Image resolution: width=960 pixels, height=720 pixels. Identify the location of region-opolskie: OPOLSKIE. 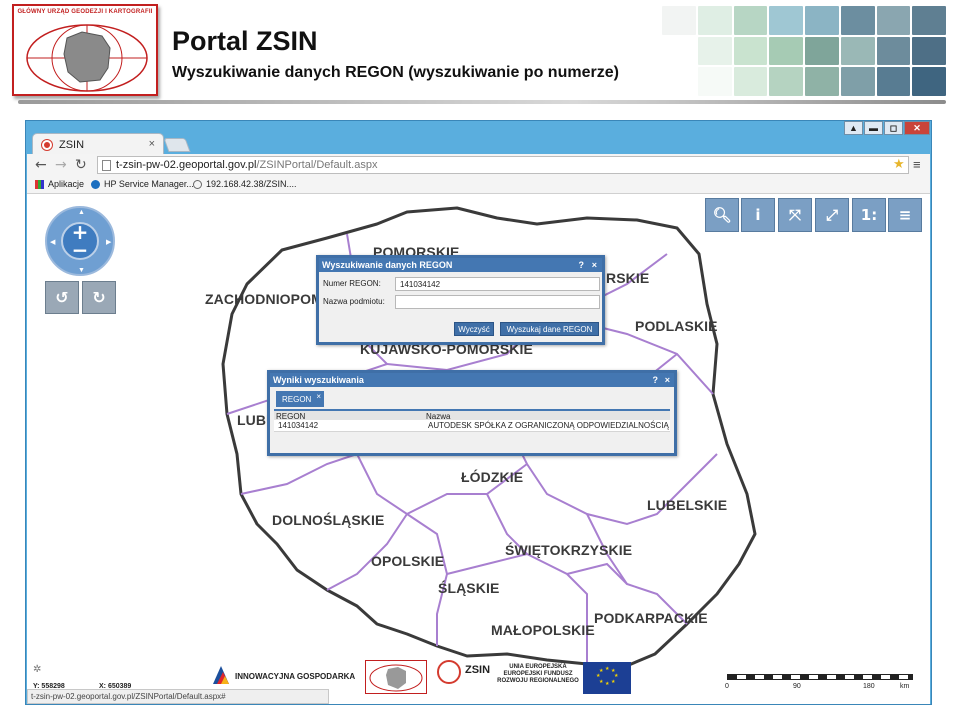
(408, 561).